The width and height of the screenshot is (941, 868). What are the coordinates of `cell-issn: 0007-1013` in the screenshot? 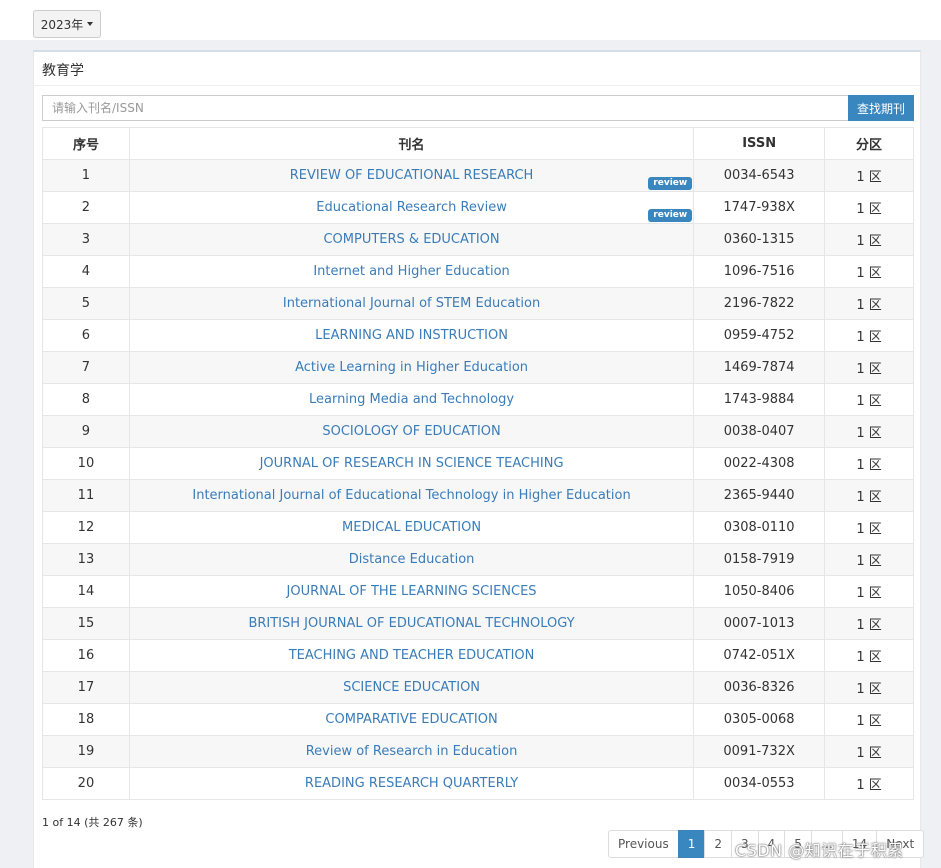 It's located at (759, 623).